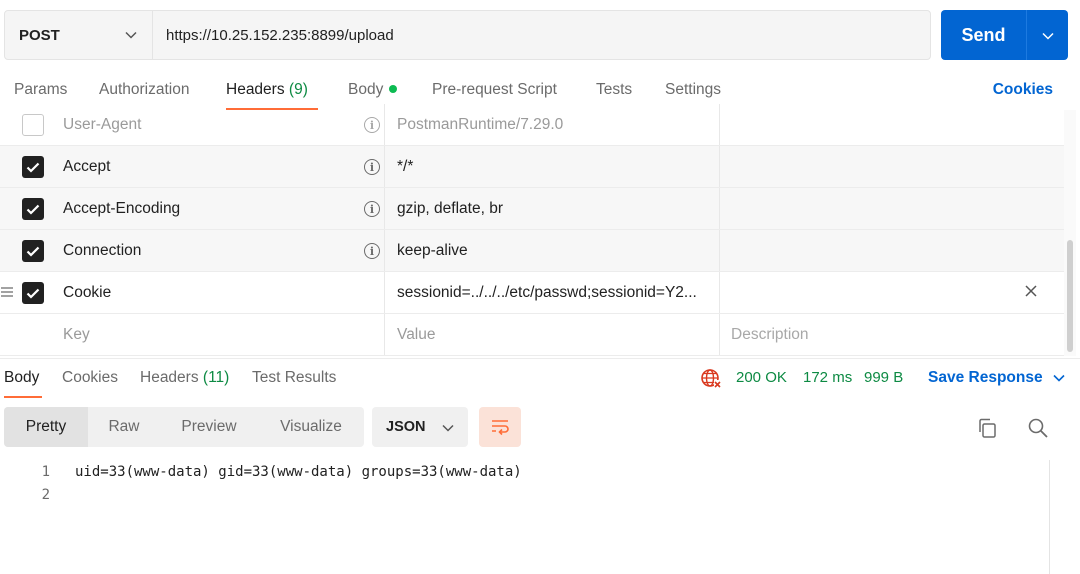 This screenshot has height=574, width=1080. I want to click on header-row: Accept i */*, so click(532, 167).